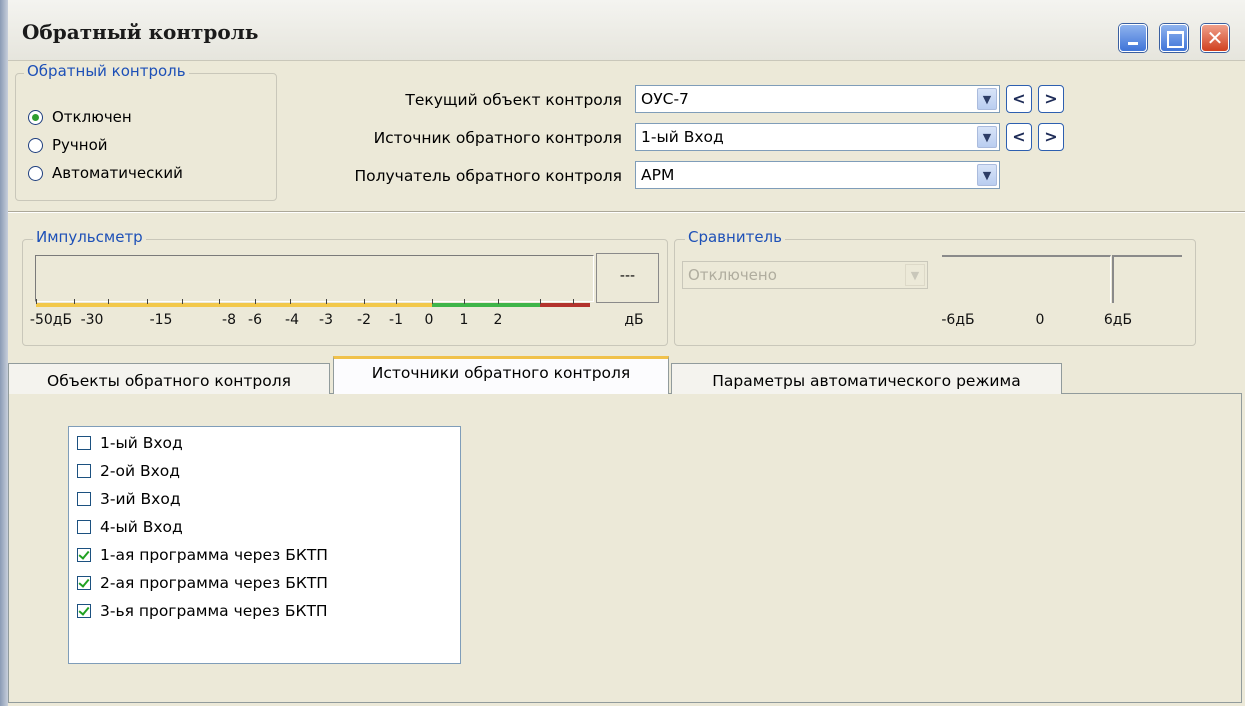 The width and height of the screenshot is (1245, 706). What do you see at coordinates (817, 99) in the screenshot?
I see `current-object-combo: ОУС-7 ▼` at bounding box center [817, 99].